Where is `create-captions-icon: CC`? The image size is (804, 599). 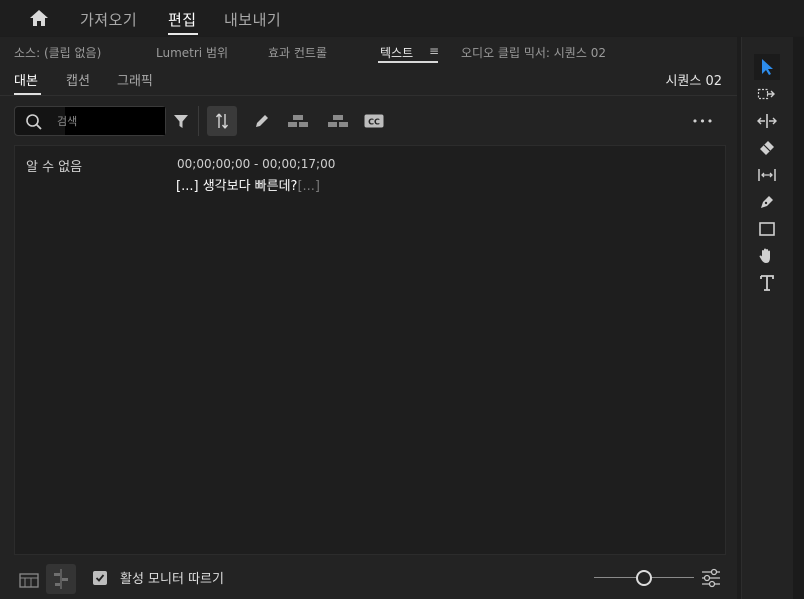 create-captions-icon: CC is located at coordinates (374, 121).